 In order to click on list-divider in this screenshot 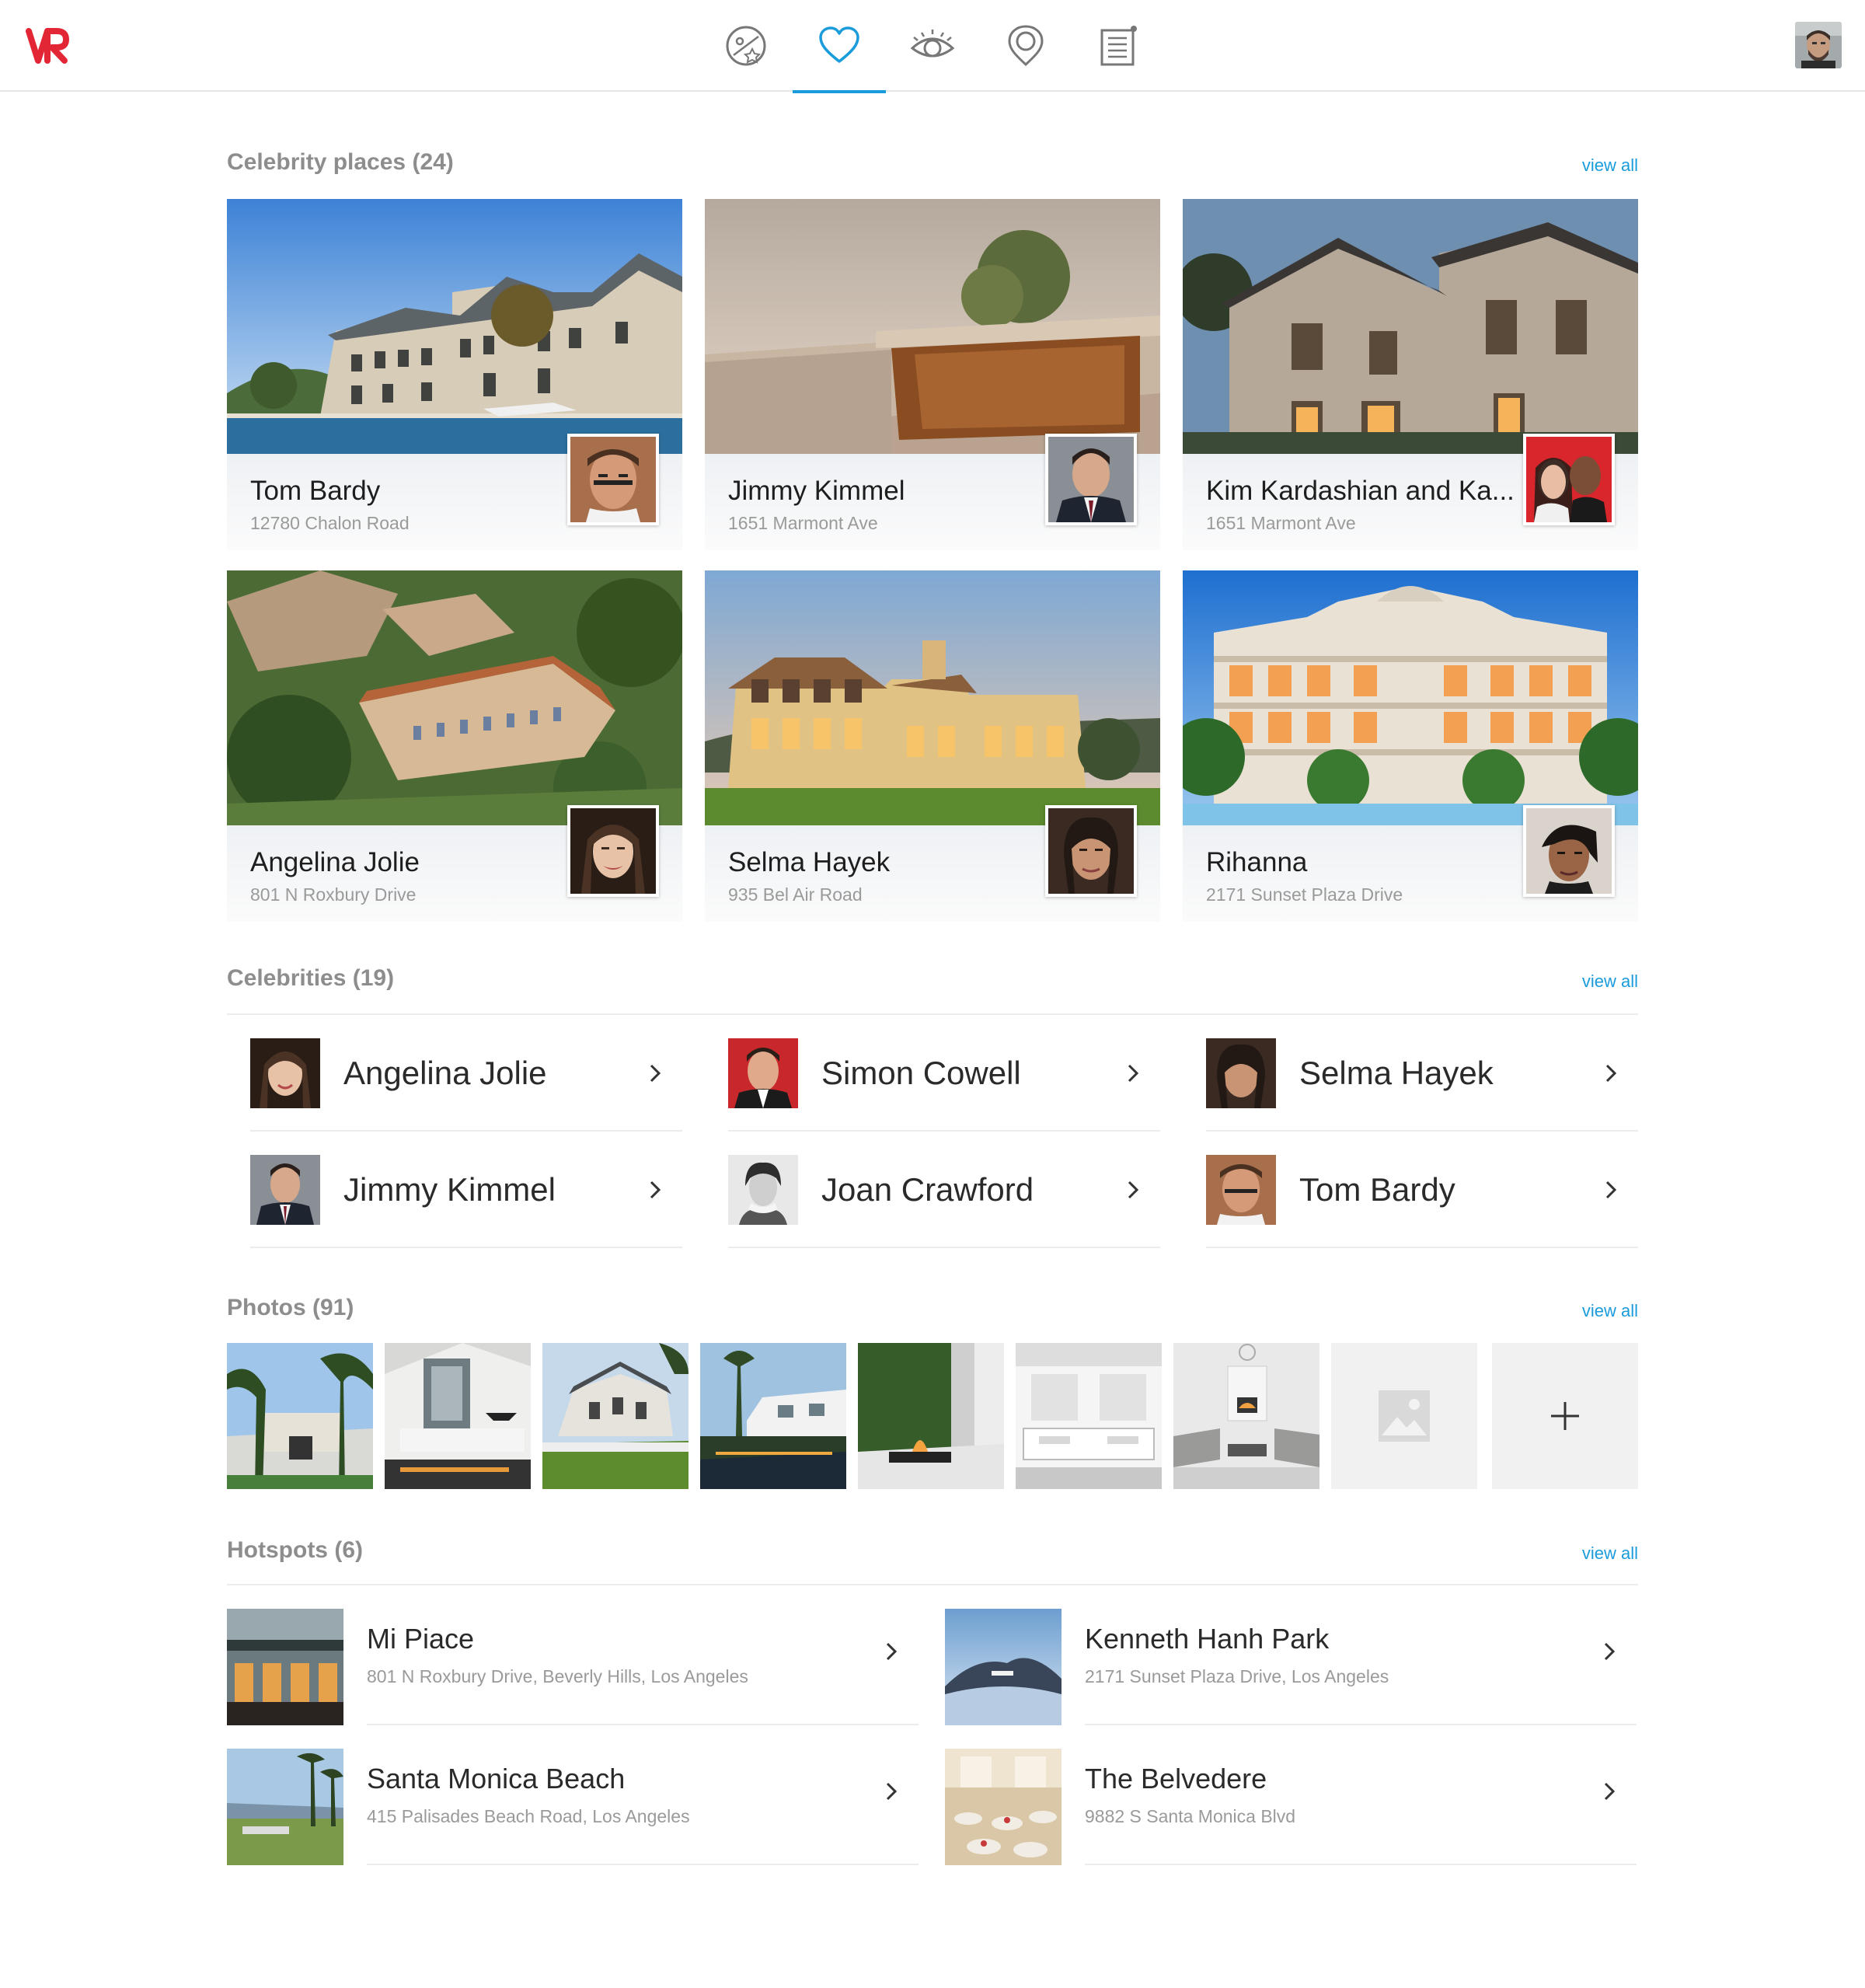, I will do `click(643, 1864)`.